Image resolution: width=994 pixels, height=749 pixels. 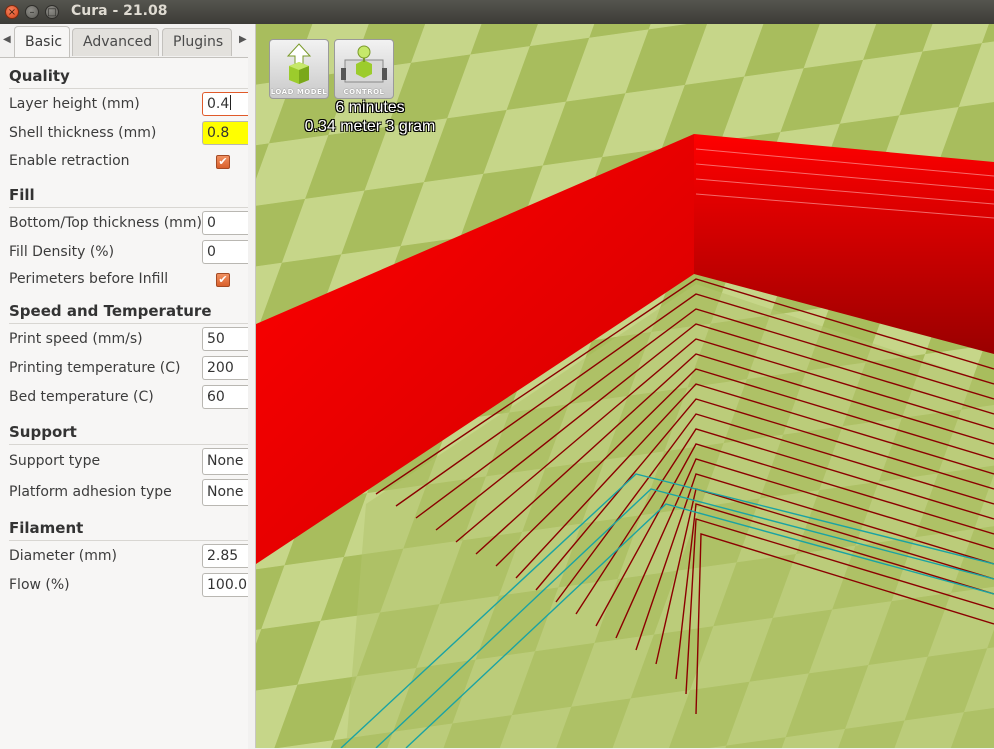 I want to click on bed-temperature-input: 60, so click(x=225, y=397).